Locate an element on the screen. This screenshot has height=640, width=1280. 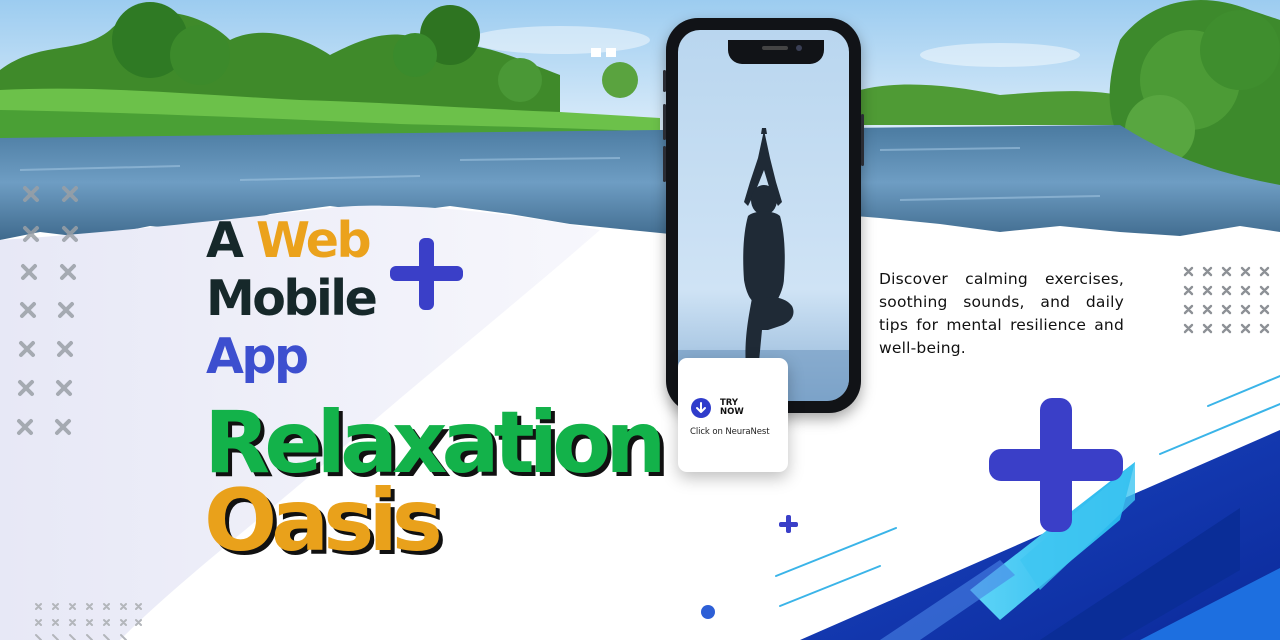
phone-power-button is located at coordinates (862, 140).